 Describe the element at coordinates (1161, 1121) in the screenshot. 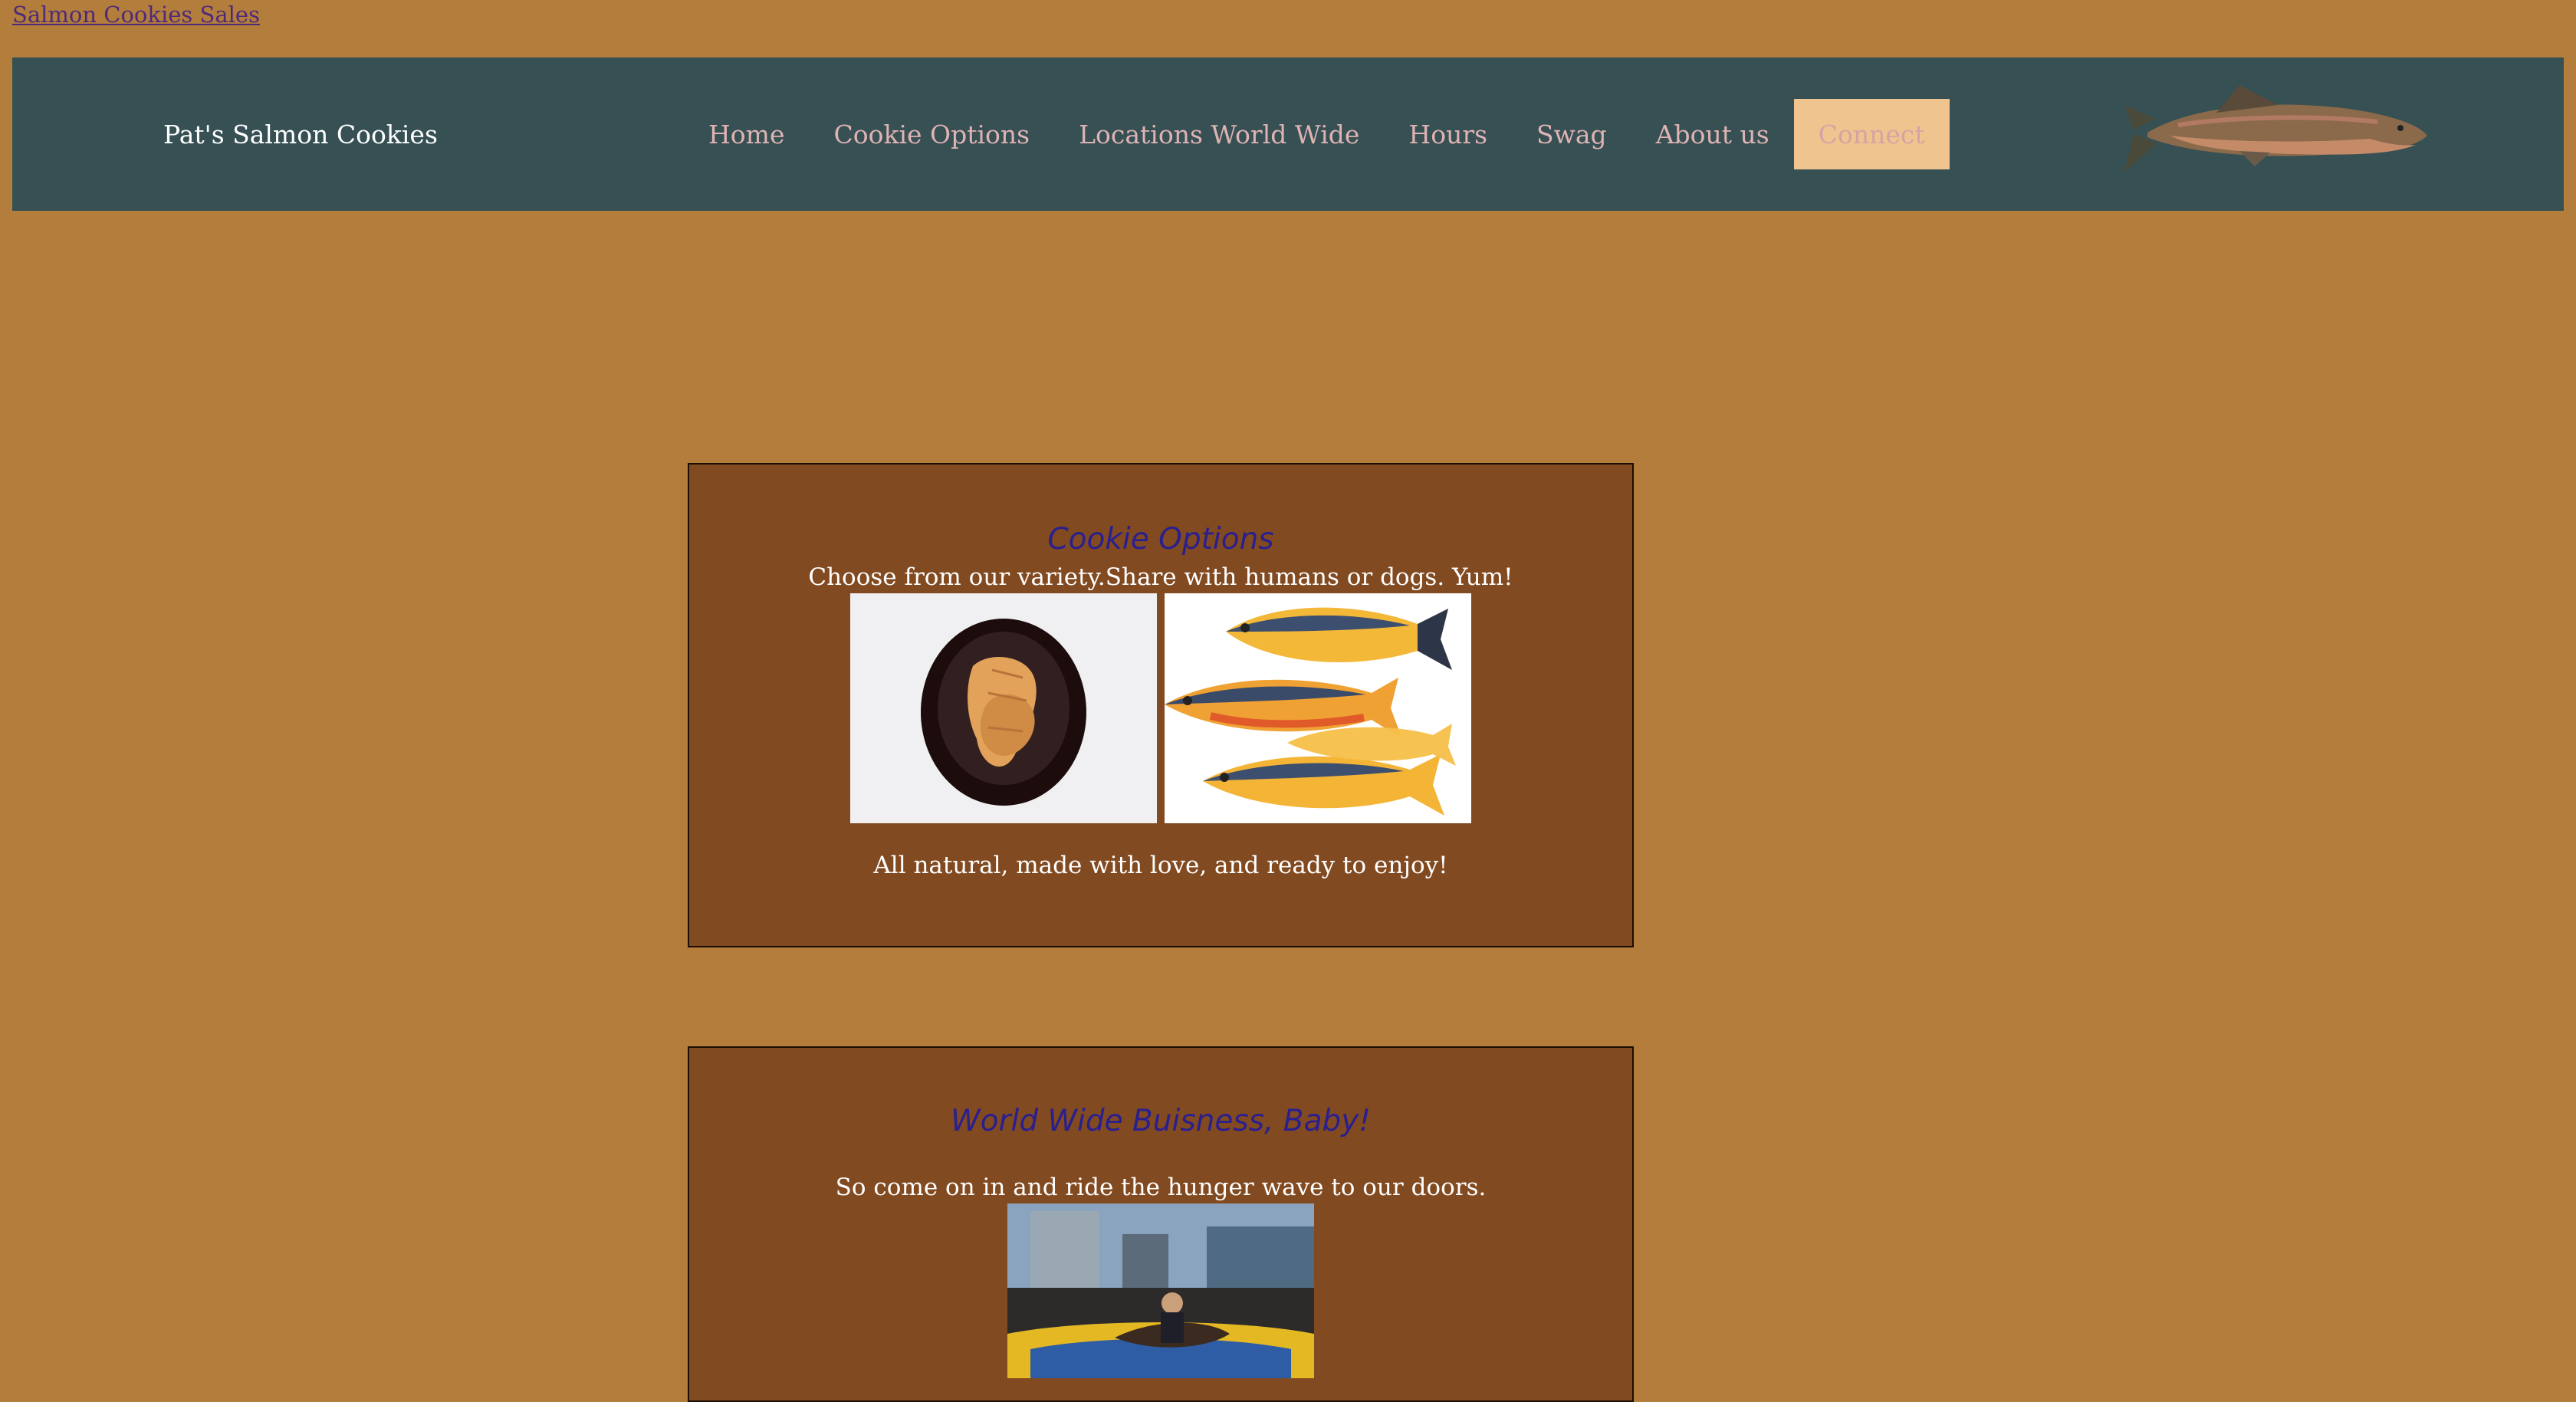

I see `world-wide-heading: World Wide Buisness, Baby!` at that location.